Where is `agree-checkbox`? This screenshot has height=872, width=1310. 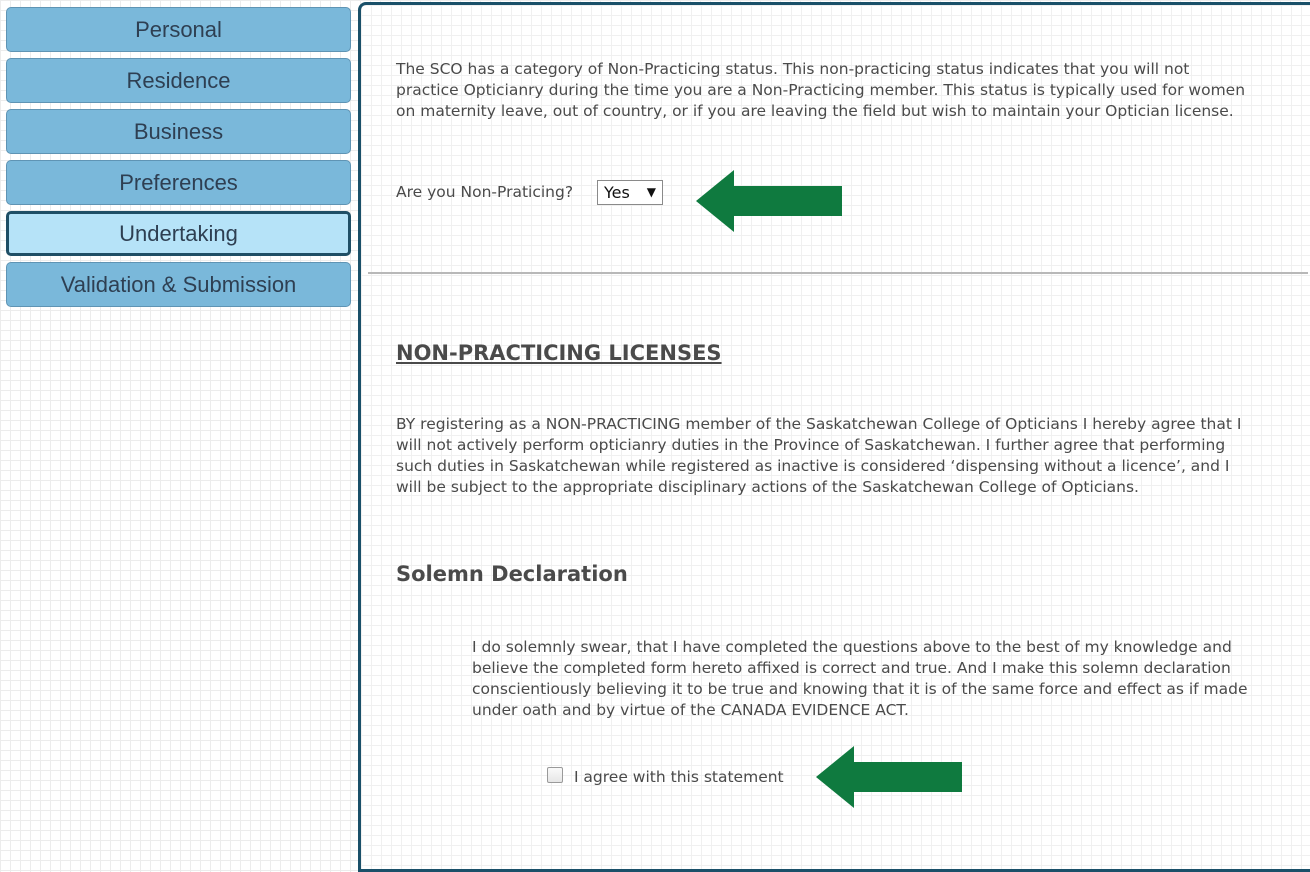
agree-checkbox is located at coordinates (555, 775).